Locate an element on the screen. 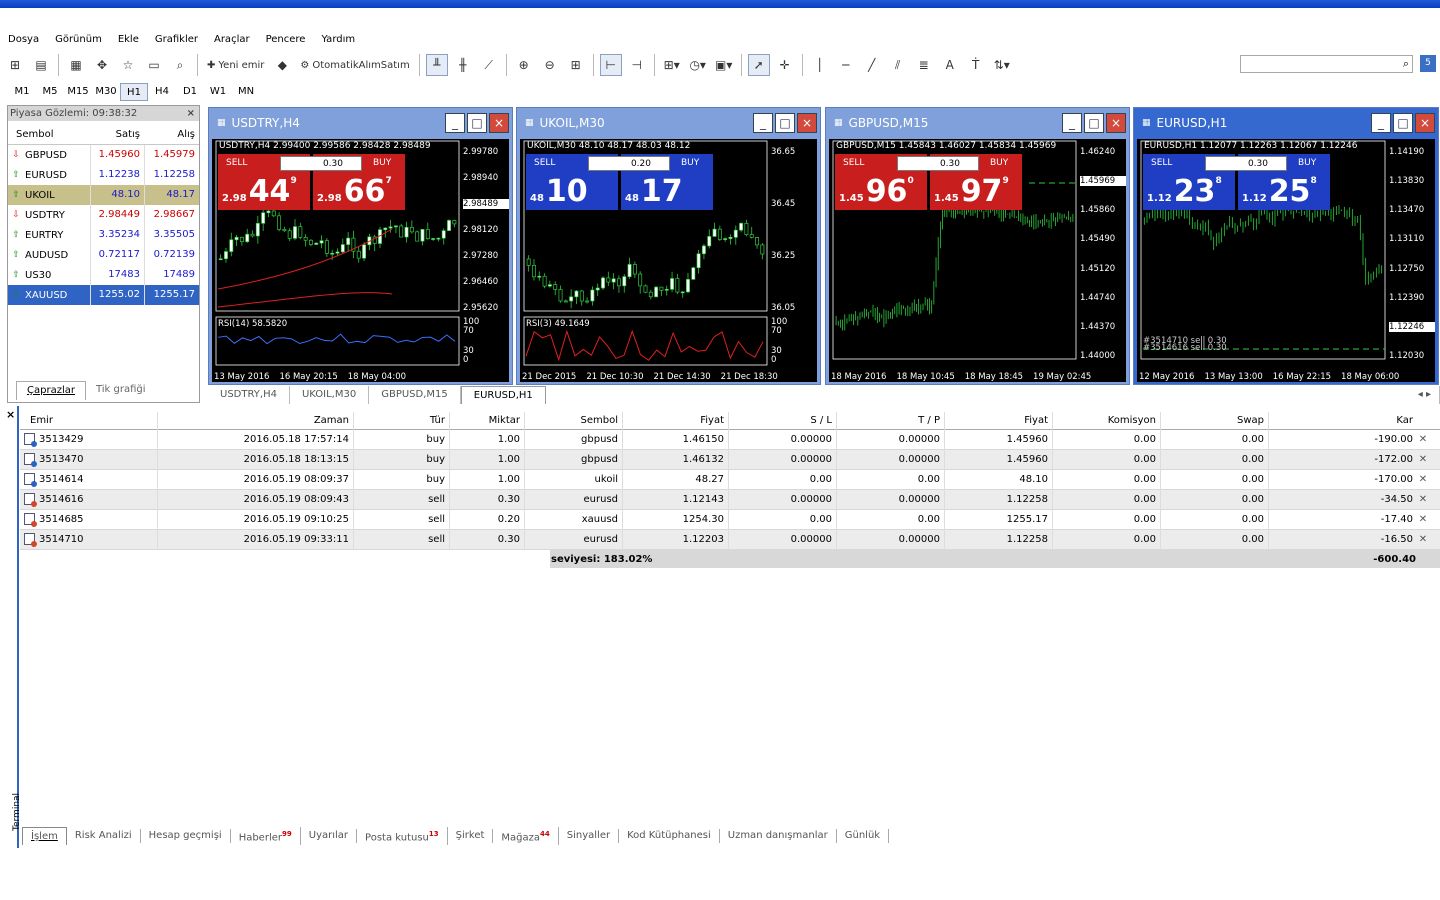  terminal-tab: Haberler99 is located at coordinates (266, 836).